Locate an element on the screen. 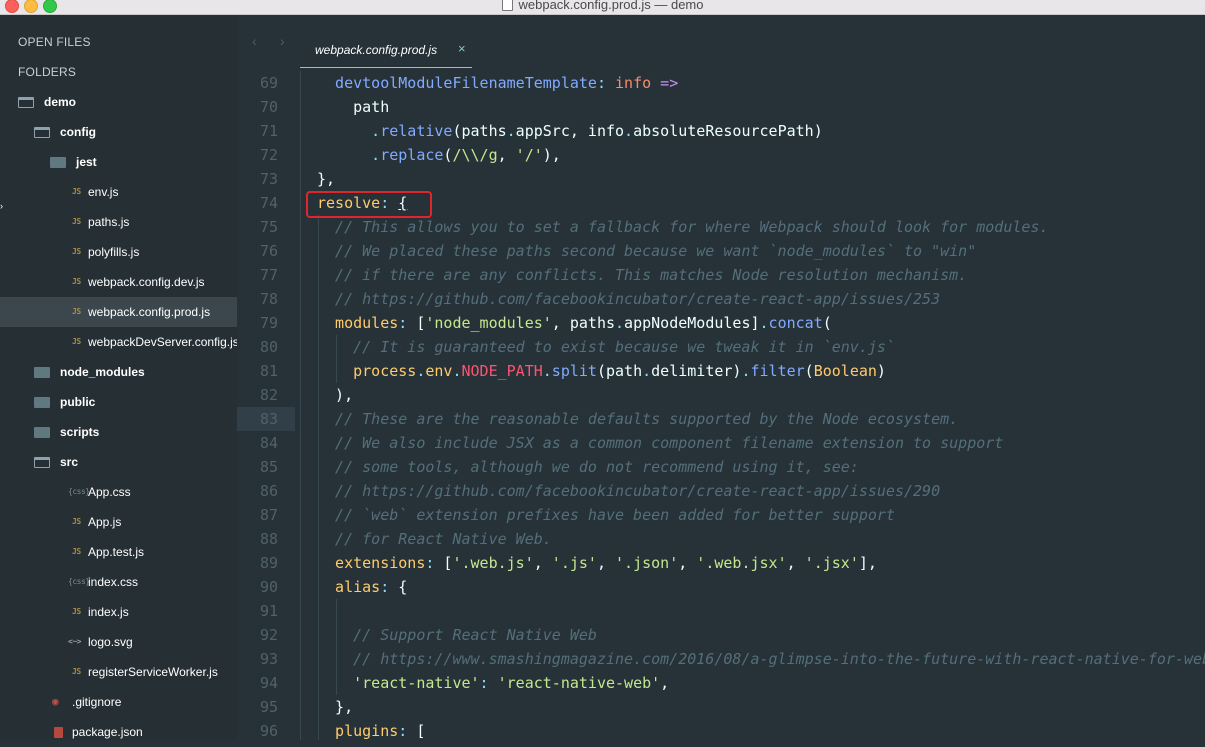  folder-open-icon is located at coordinates (42, 132).